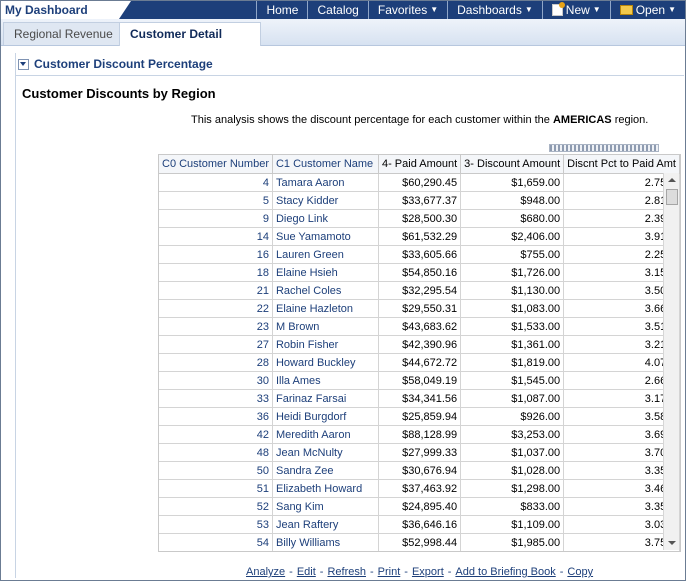  I want to click on tab-regional-revenue: Regional Revenue, so click(63, 33).